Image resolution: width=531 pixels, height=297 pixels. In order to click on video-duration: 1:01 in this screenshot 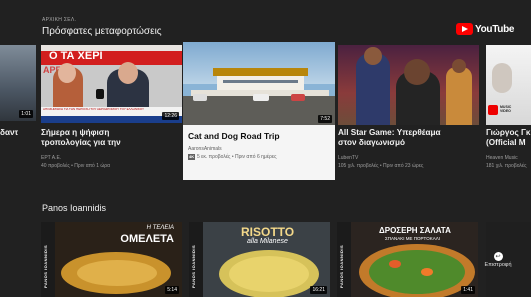, I will do `click(26, 114)`.